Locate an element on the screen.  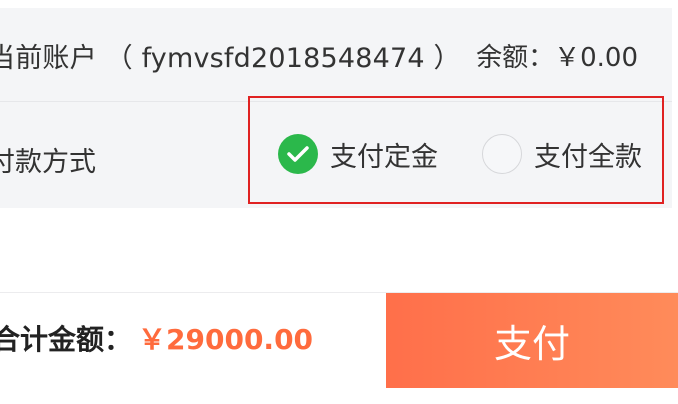
pay-button: 支付 is located at coordinates (532, 340).